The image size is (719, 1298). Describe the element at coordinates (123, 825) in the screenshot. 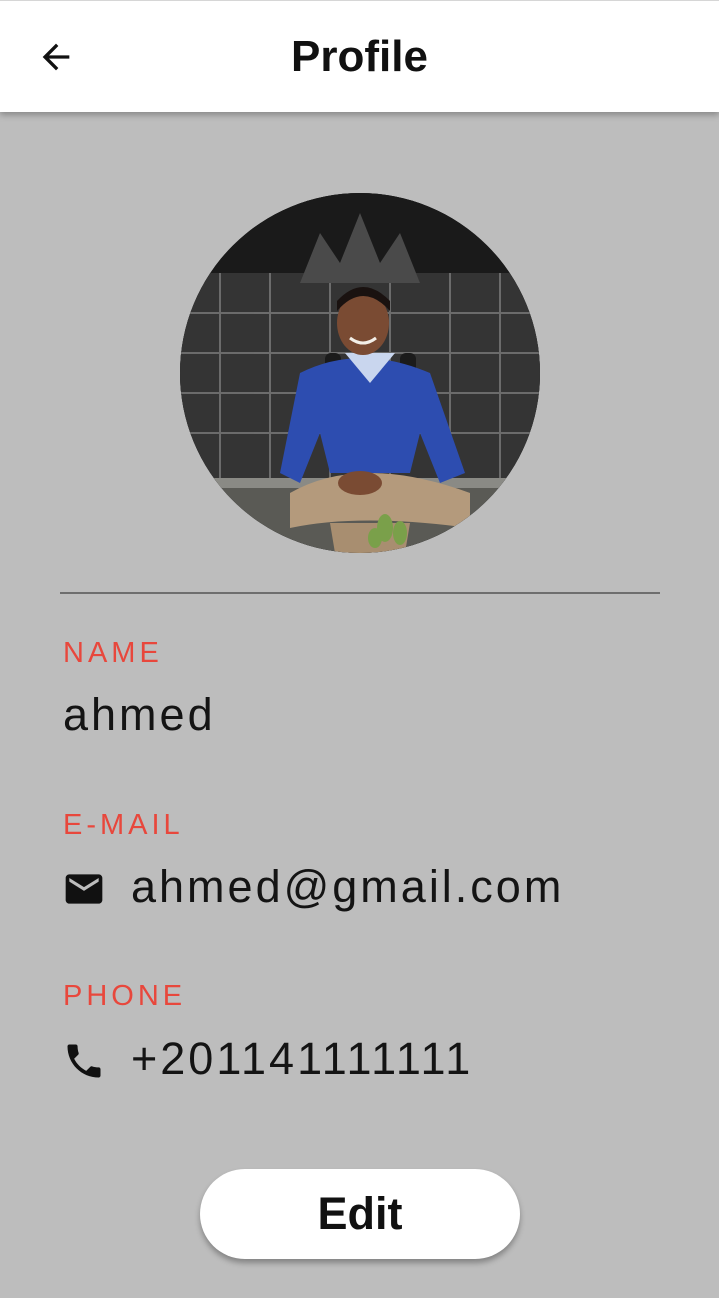

I see `email-label: E-MAIL` at that location.